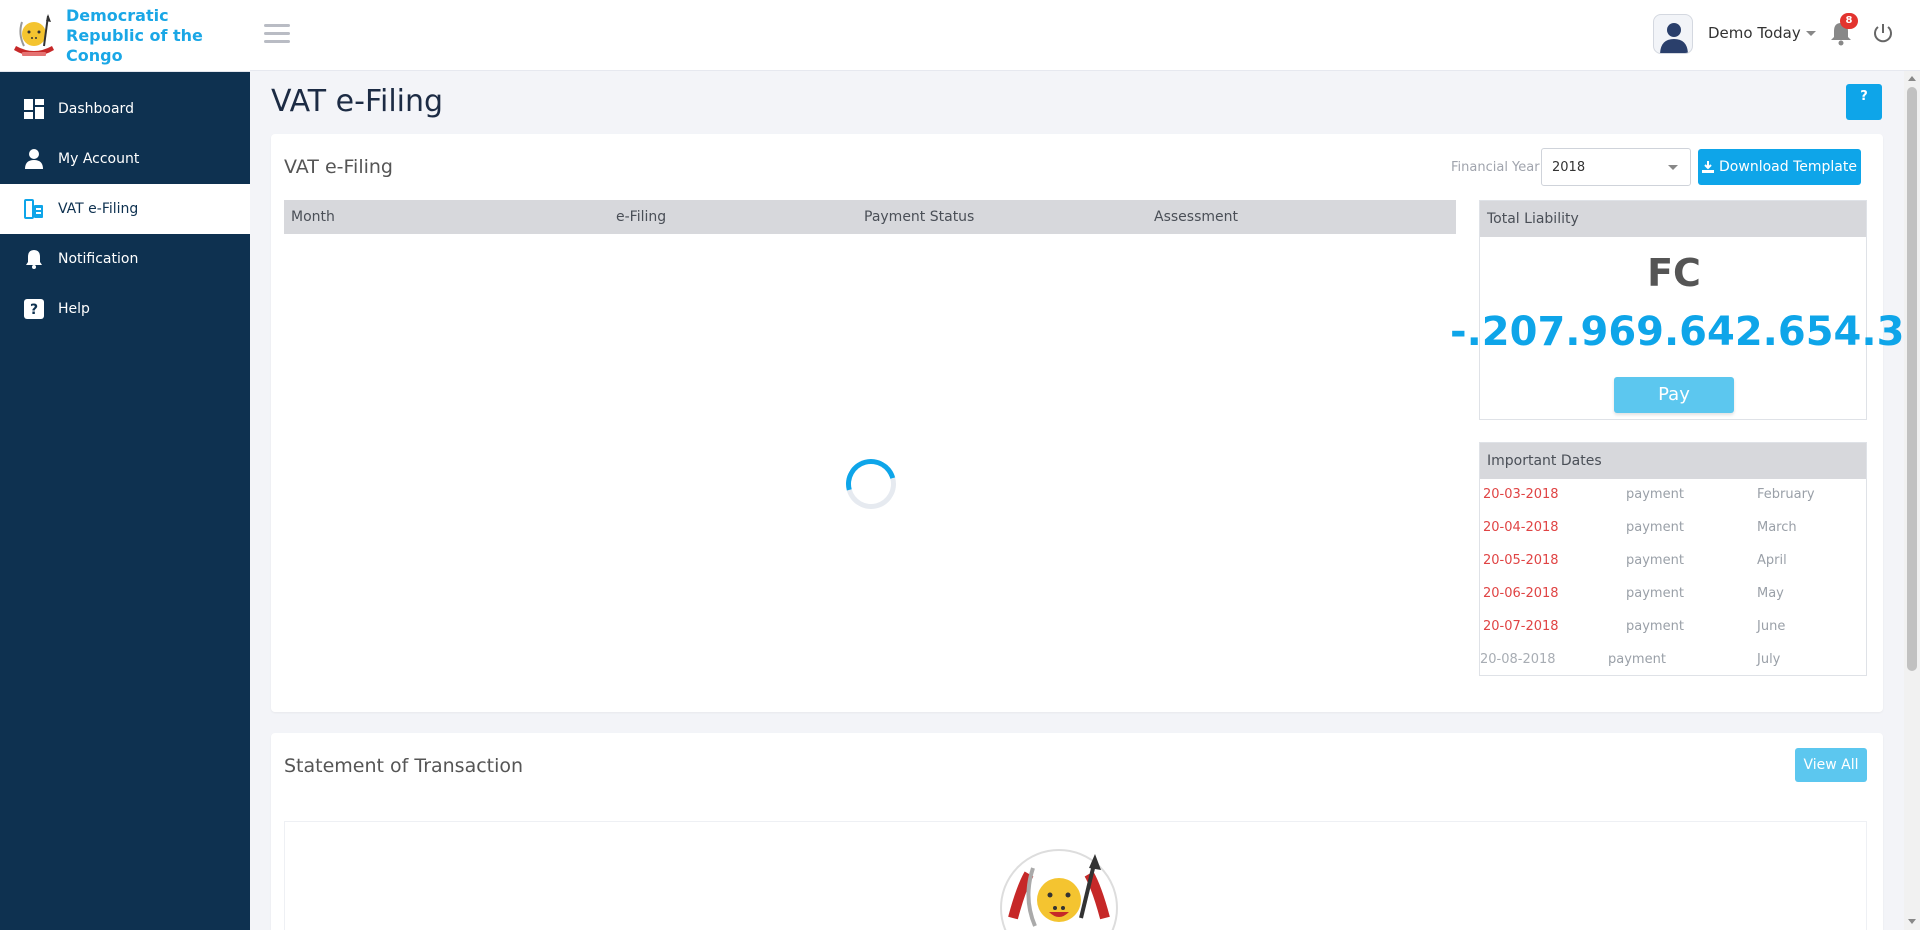 This screenshot has width=1920, height=930. What do you see at coordinates (1849, 21) in the screenshot?
I see `notification-count-badge: 8` at bounding box center [1849, 21].